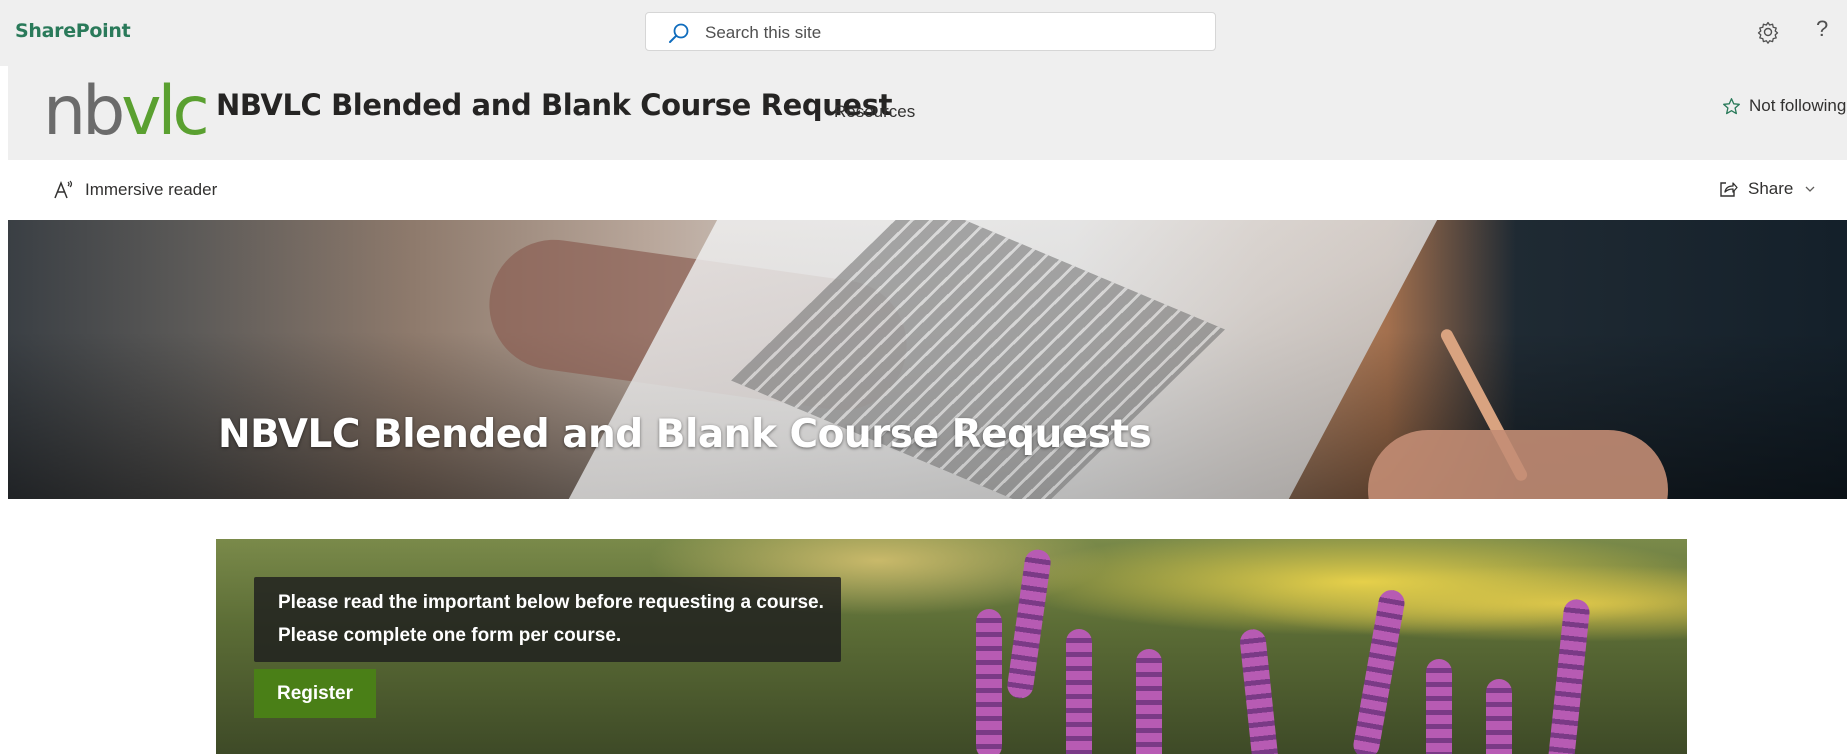  What do you see at coordinates (1822, 29) in the screenshot?
I see `help-icon: ?` at bounding box center [1822, 29].